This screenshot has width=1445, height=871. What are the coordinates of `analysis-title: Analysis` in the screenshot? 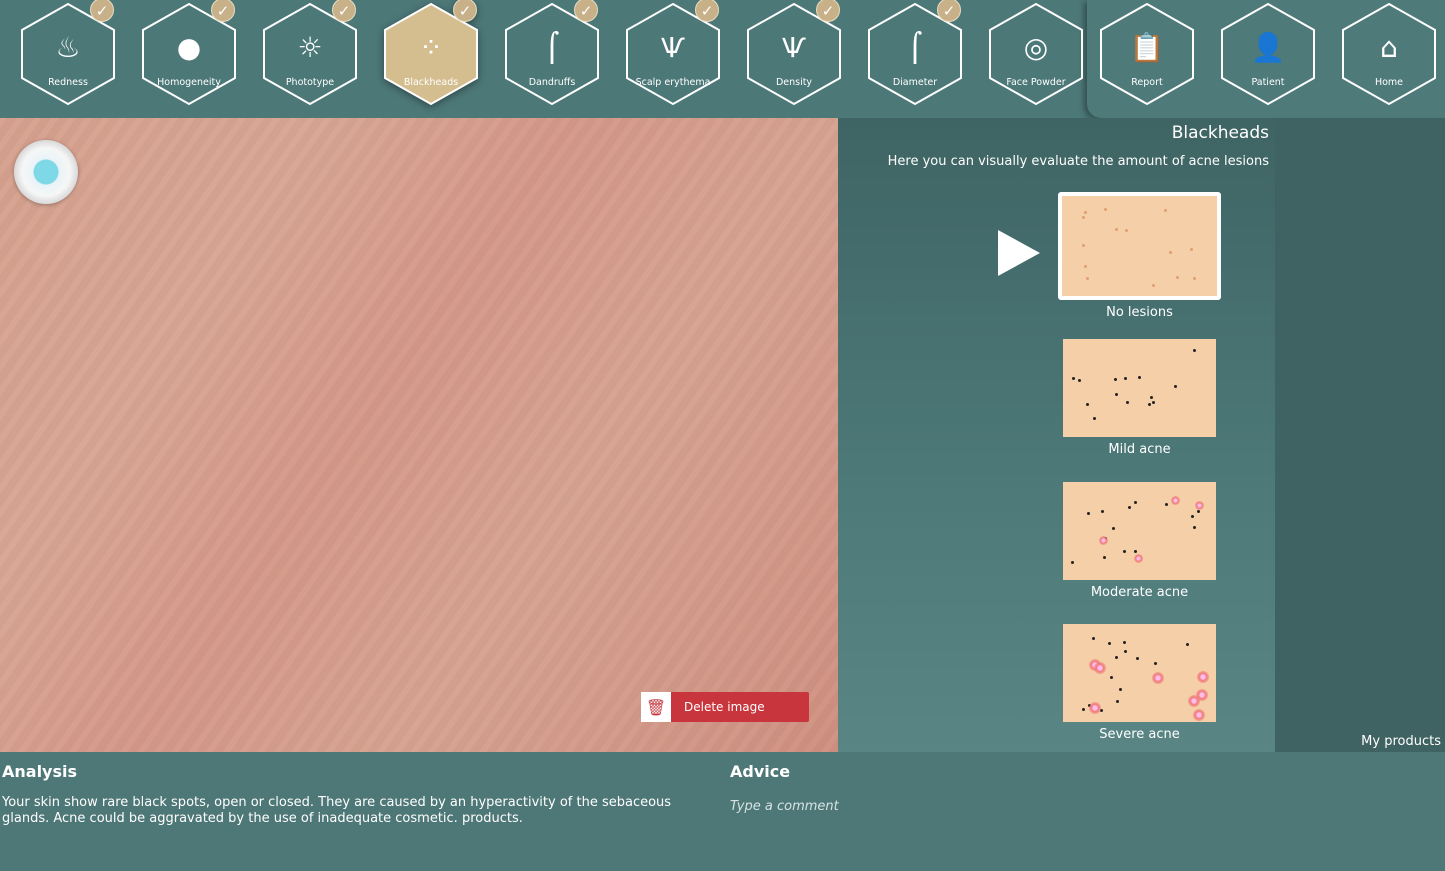 It's located at (40, 771).